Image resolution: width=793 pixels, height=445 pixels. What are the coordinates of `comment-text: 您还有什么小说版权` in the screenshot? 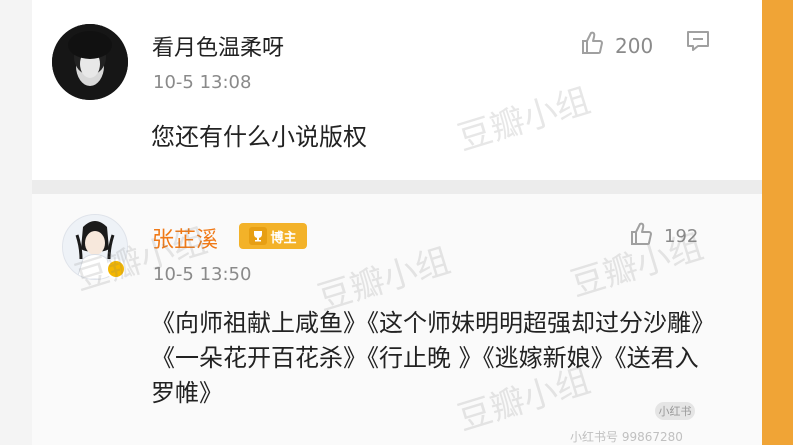 It's located at (259, 137).